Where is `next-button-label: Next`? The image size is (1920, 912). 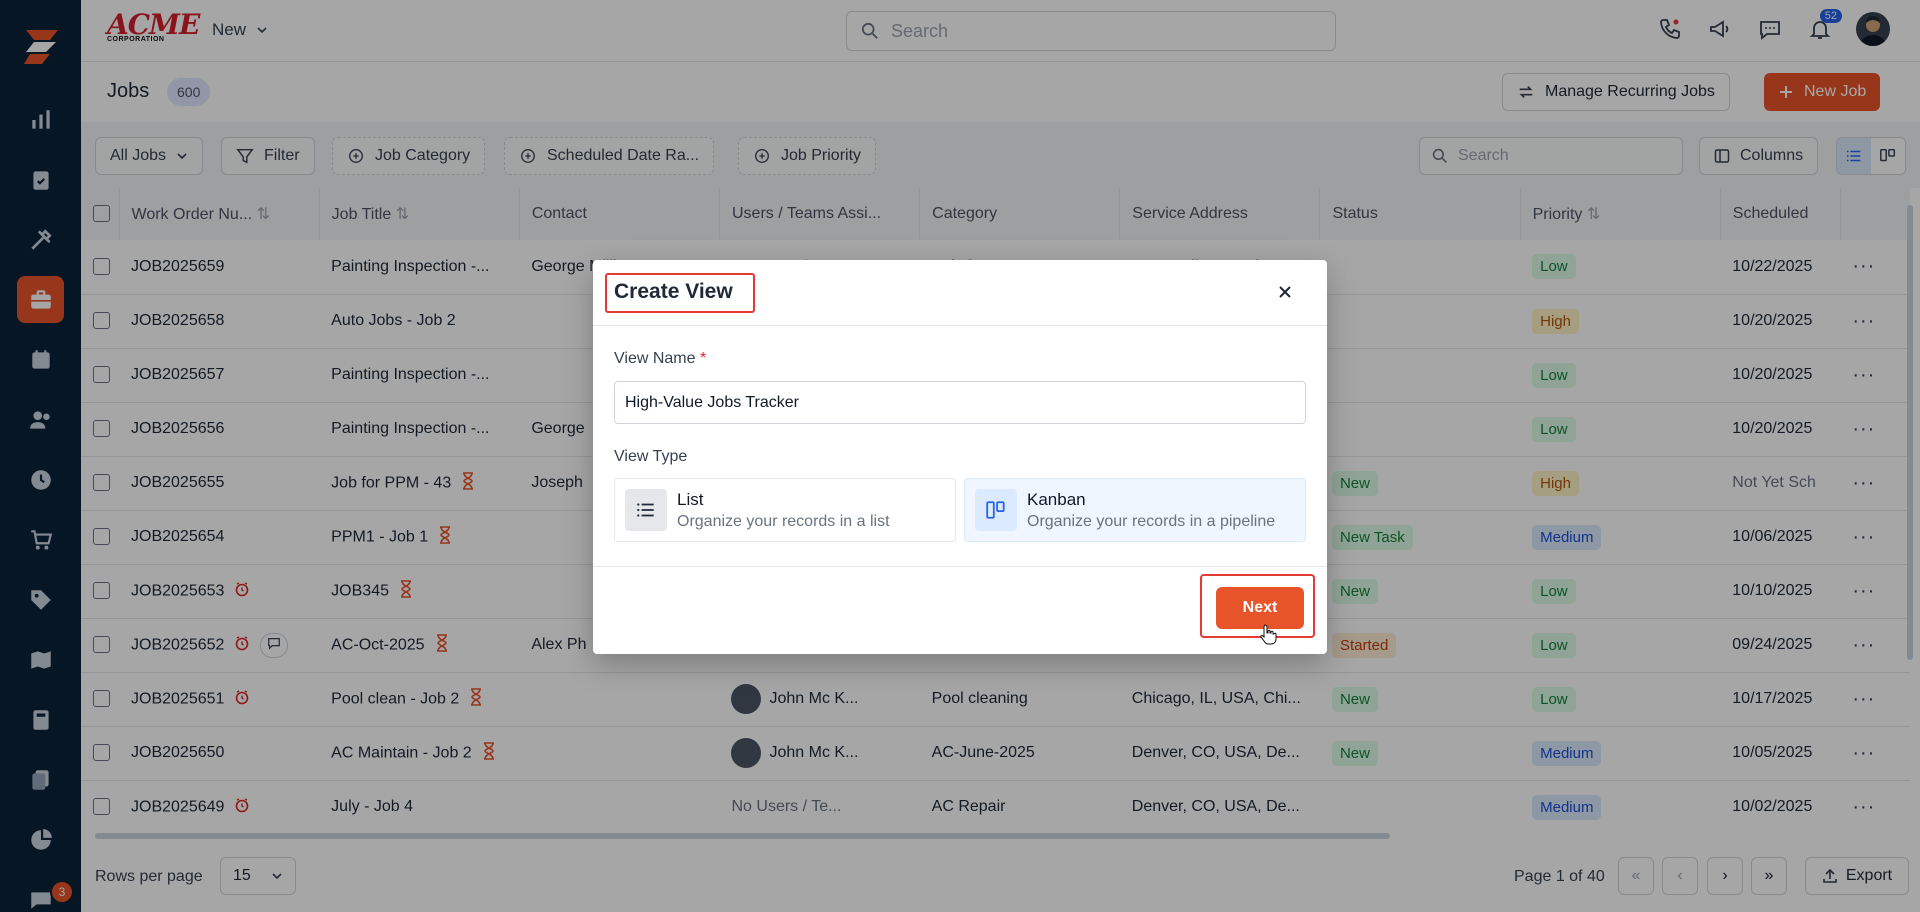
next-button-label: Next is located at coordinates (1260, 607).